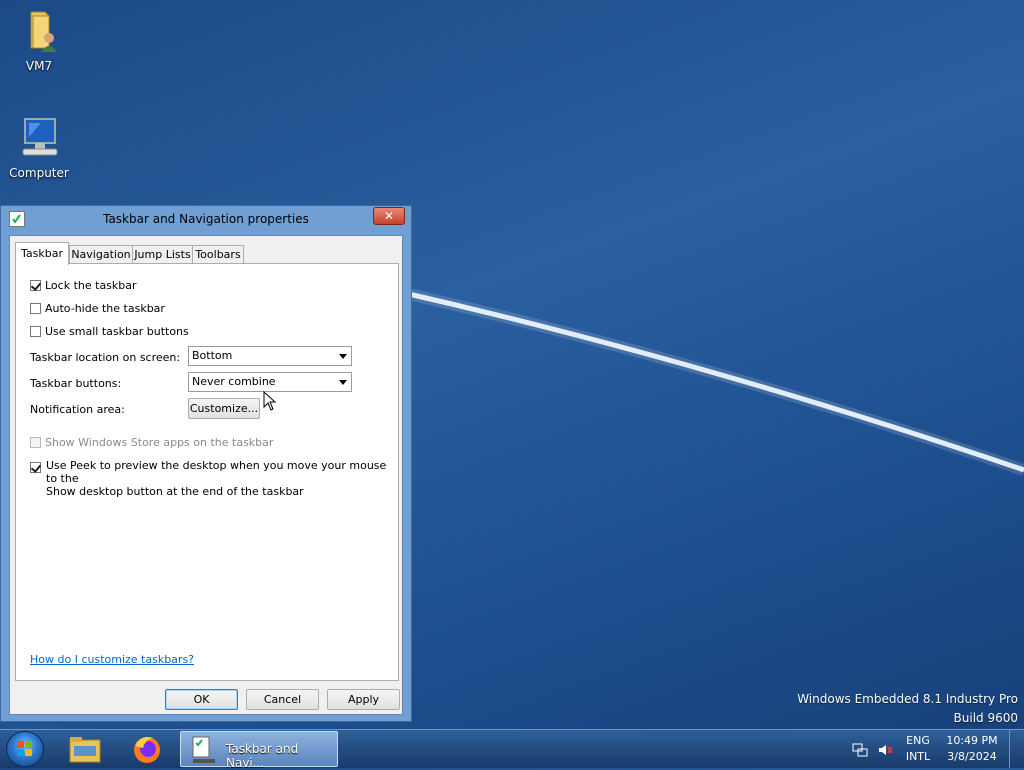 Image resolution: width=1024 pixels, height=770 pixels. What do you see at coordinates (43, 31) in the screenshot?
I see `user-folder-icon` at bounding box center [43, 31].